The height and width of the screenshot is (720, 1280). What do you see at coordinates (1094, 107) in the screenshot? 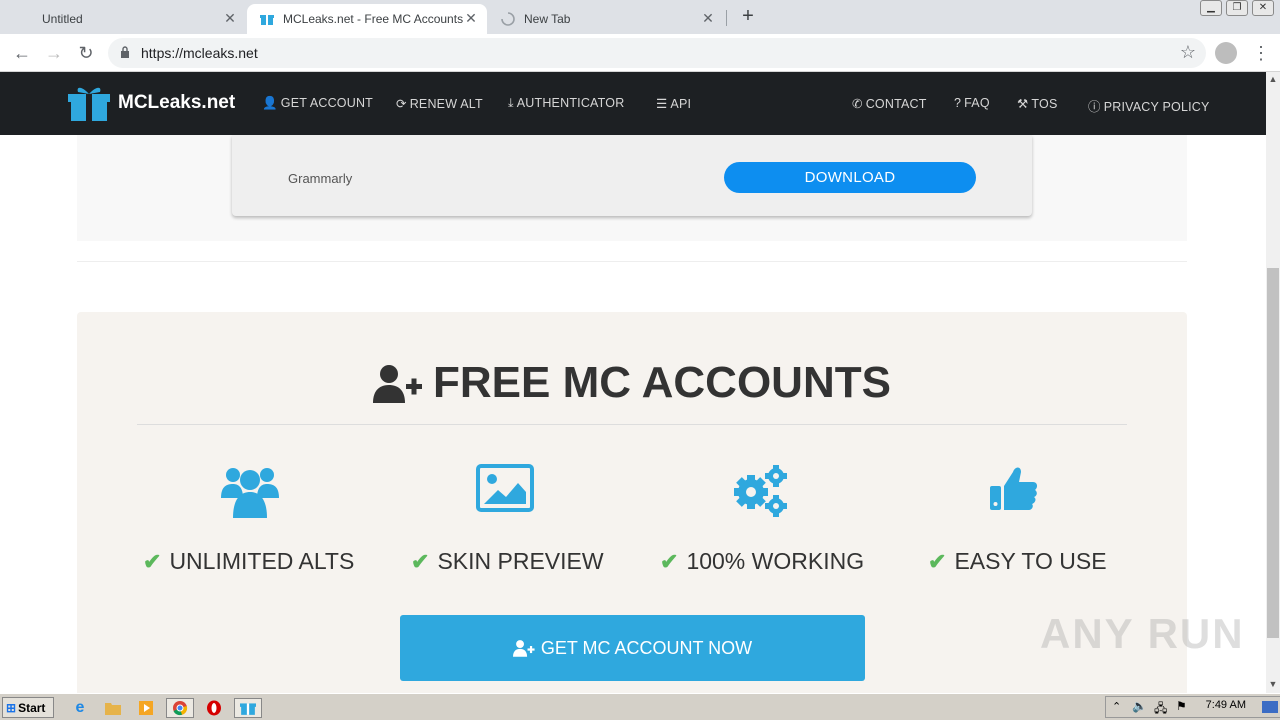
I see `info-icon: ⓘ` at bounding box center [1094, 107].